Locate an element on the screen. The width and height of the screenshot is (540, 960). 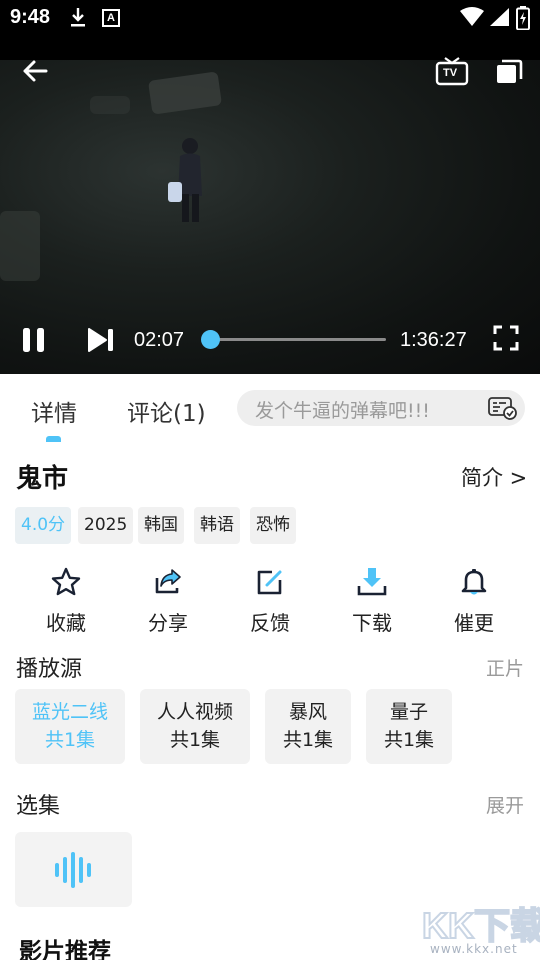
episodes-expand: 展开 is located at coordinates (505, 804).